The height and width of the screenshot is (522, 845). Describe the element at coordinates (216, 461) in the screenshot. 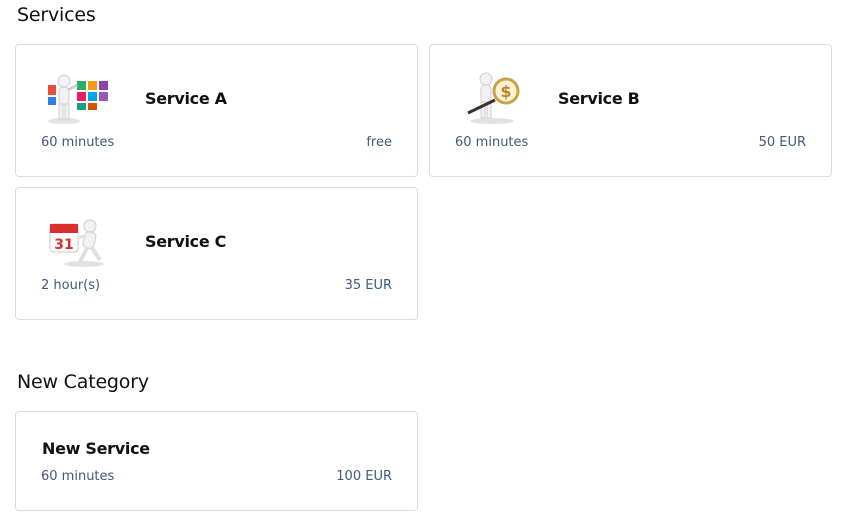

I see `service-card-new-service: New Service 60 minutes 100 EUR` at that location.